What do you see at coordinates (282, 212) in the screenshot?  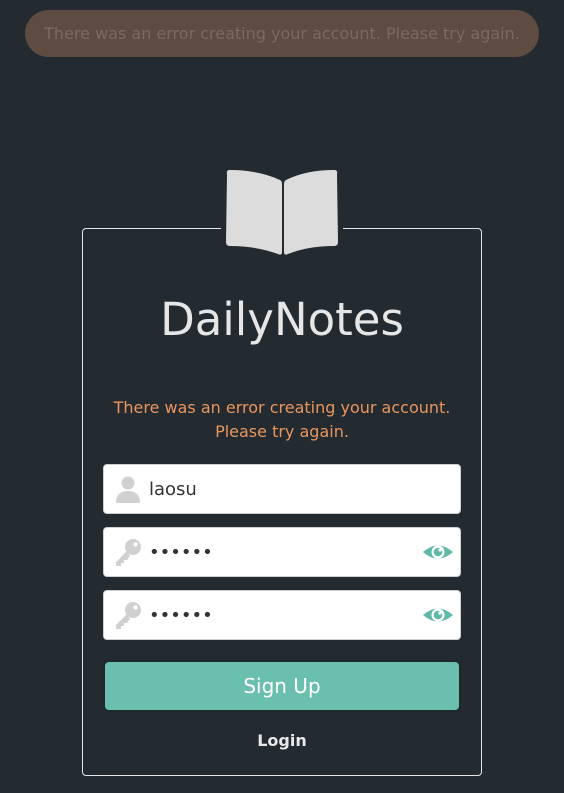 I see `book-logo-icon` at bounding box center [282, 212].